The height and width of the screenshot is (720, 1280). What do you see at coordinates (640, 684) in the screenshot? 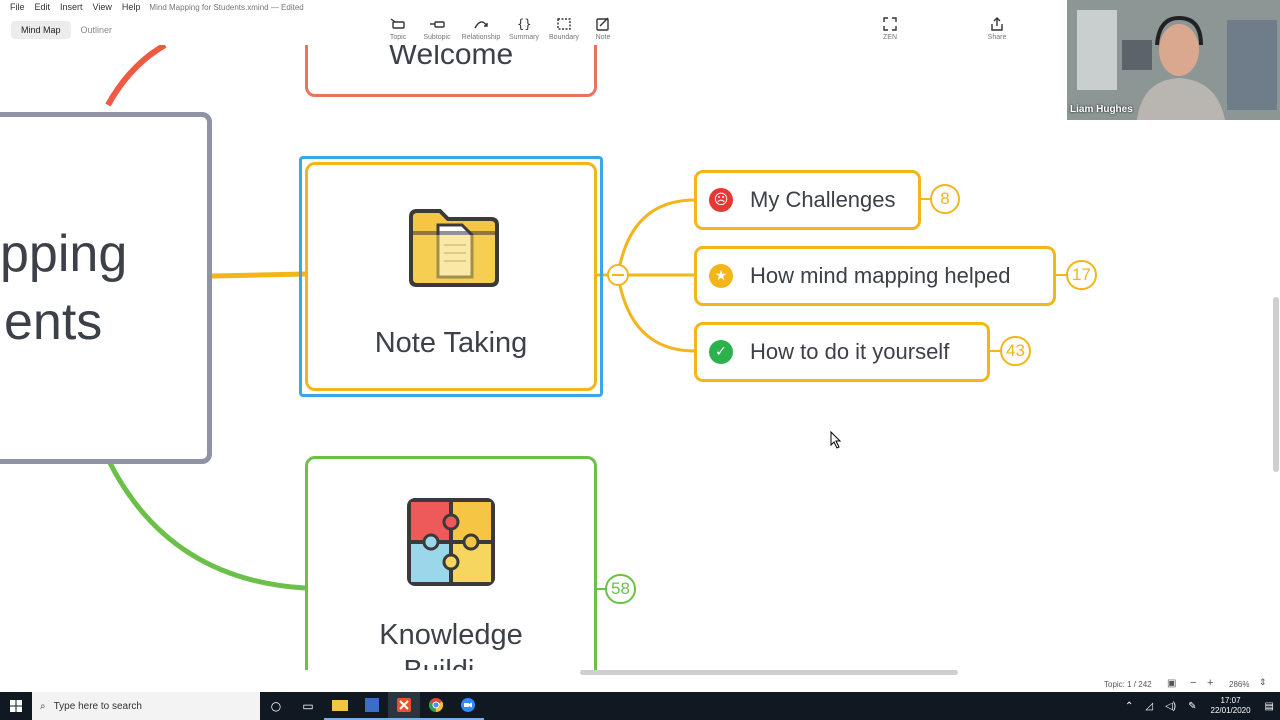
I see `status-bar: Topic: 1 / 242 ▣ − + 286% ⇕` at bounding box center [640, 684].